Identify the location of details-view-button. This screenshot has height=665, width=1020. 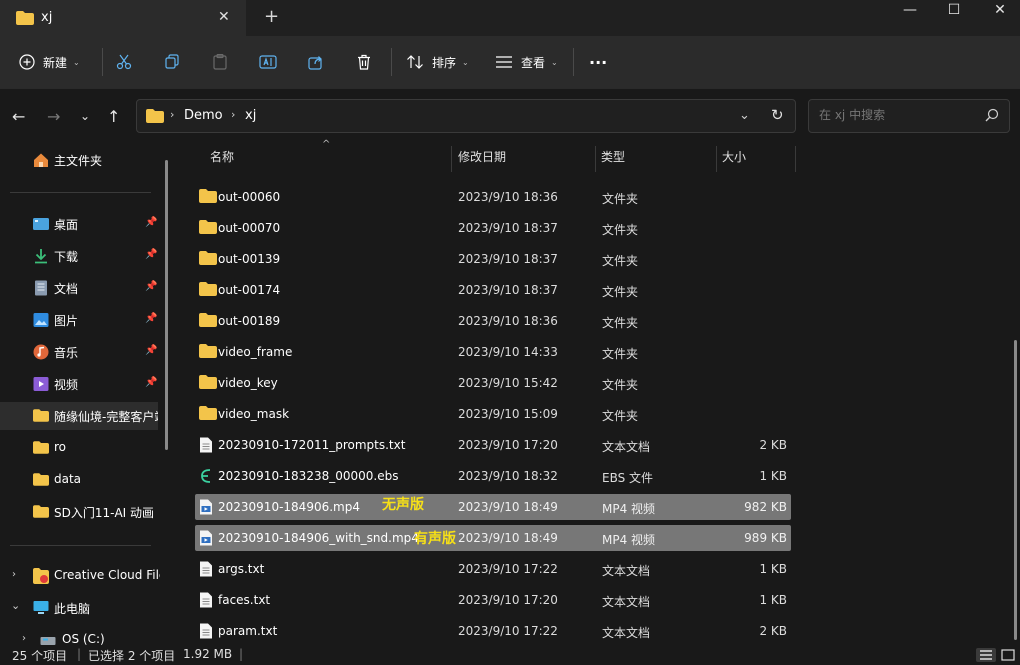
(986, 655).